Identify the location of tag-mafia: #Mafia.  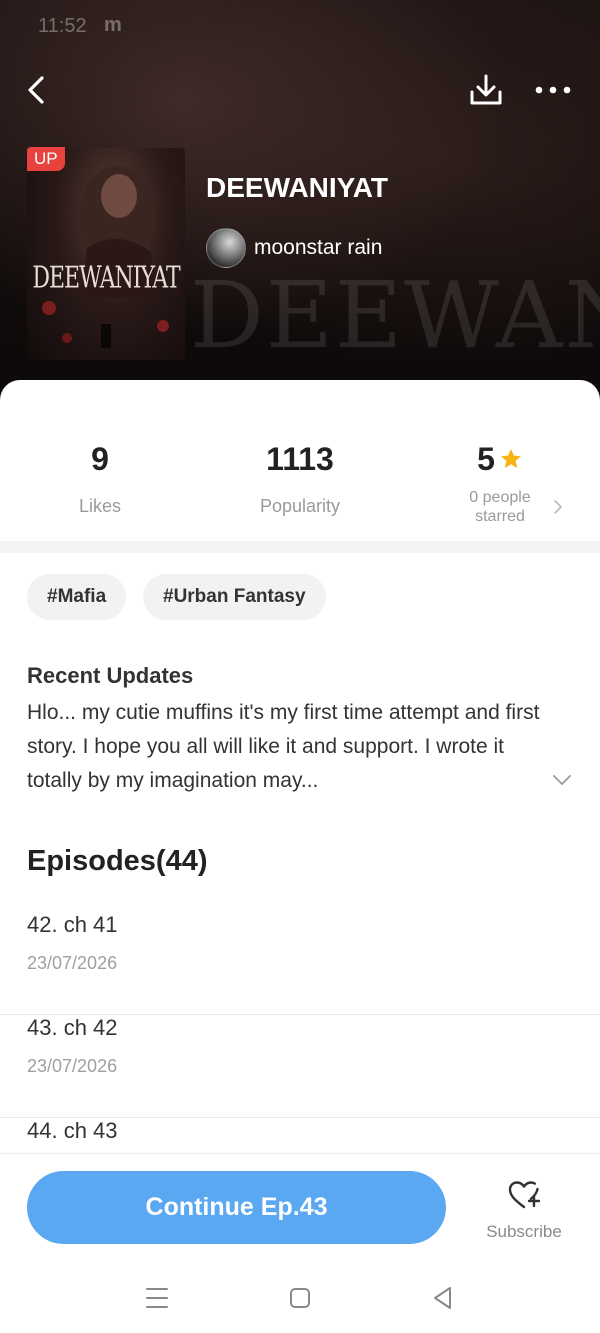
(77, 597).